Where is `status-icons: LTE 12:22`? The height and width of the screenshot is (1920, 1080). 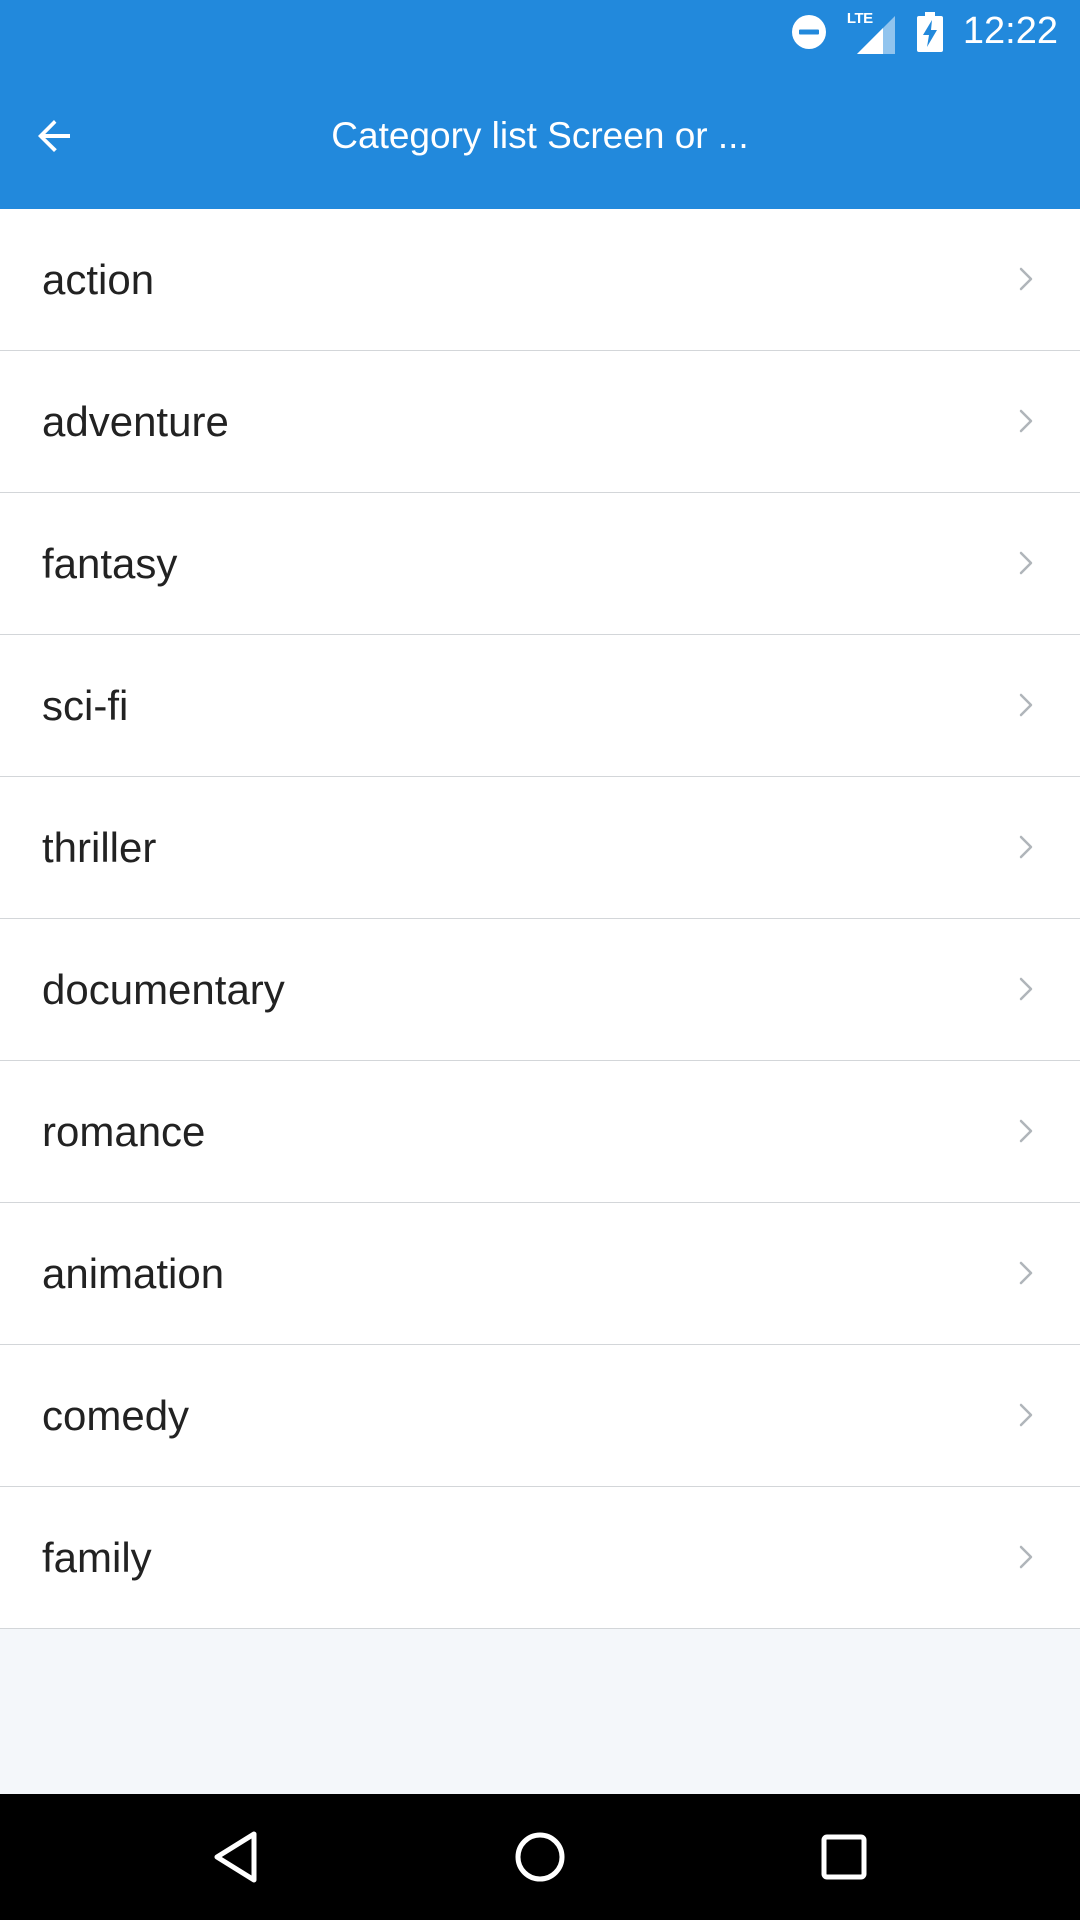
status-icons: LTE 12:22 is located at coordinates (924, 31).